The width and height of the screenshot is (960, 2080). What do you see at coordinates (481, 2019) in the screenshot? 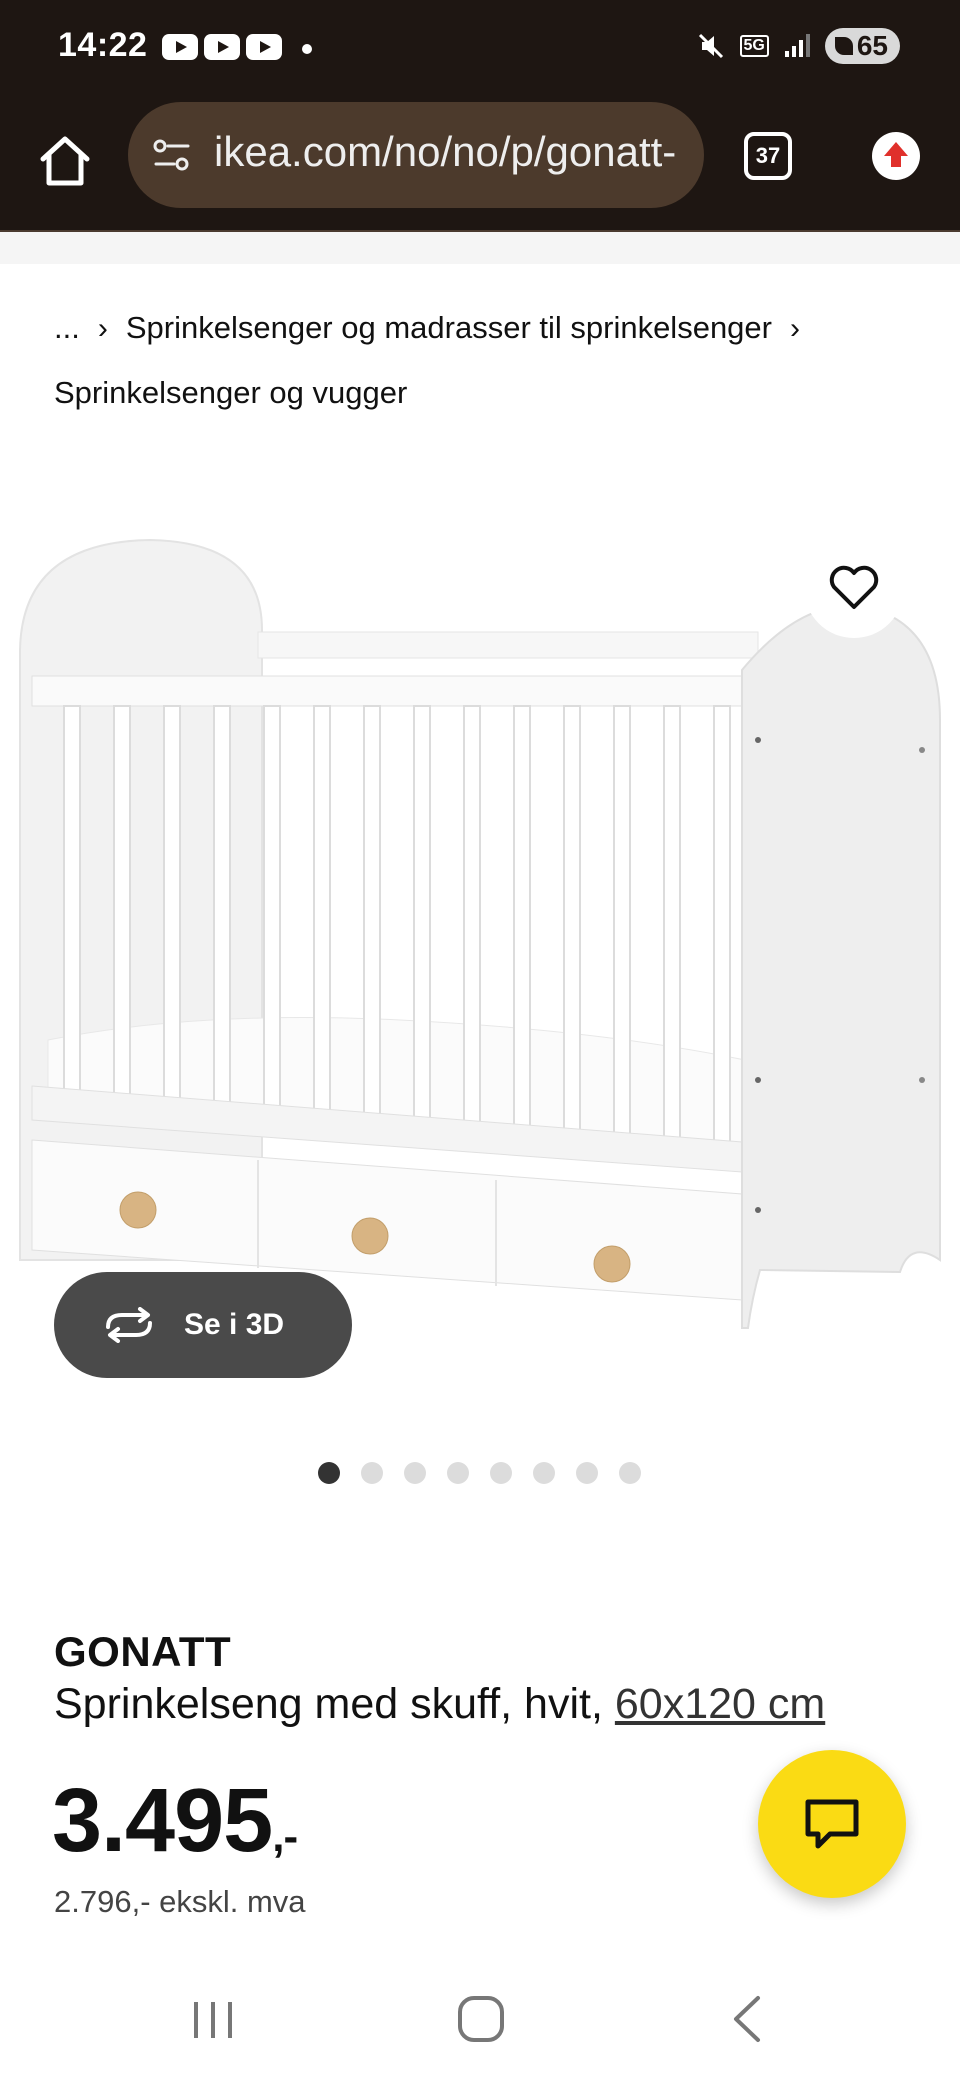
I see `home-nav-icon` at bounding box center [481, 2019].